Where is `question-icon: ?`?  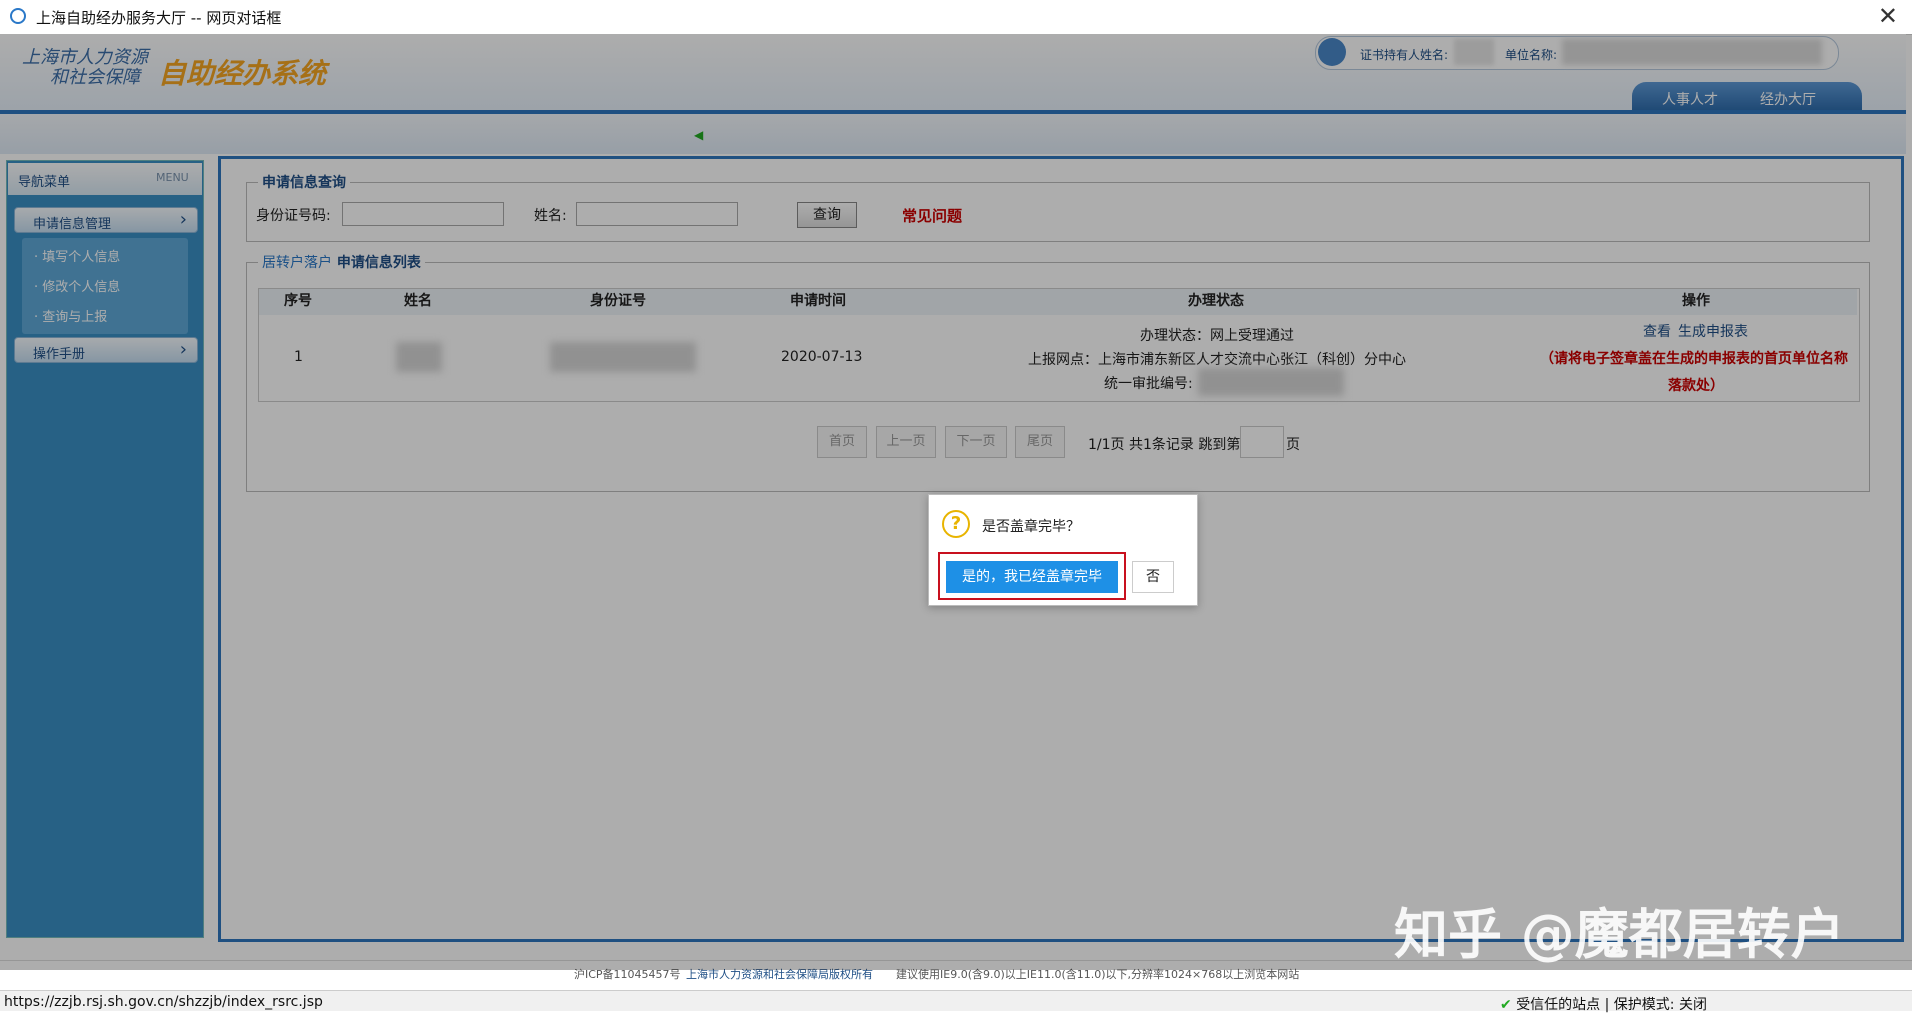 question-icon: ? is located at coordinates (956, 524).